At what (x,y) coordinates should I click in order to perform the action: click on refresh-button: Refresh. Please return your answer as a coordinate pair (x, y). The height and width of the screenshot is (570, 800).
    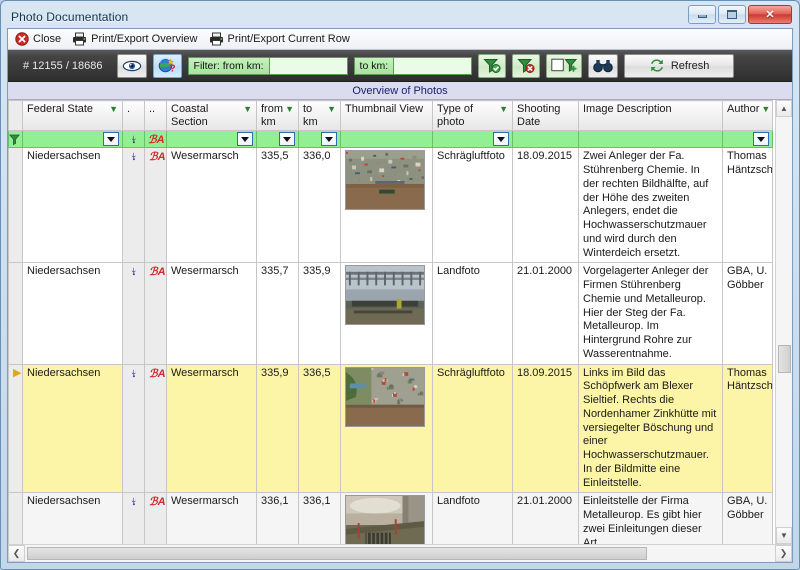
    Looking at the image, I should click on (679, 65).